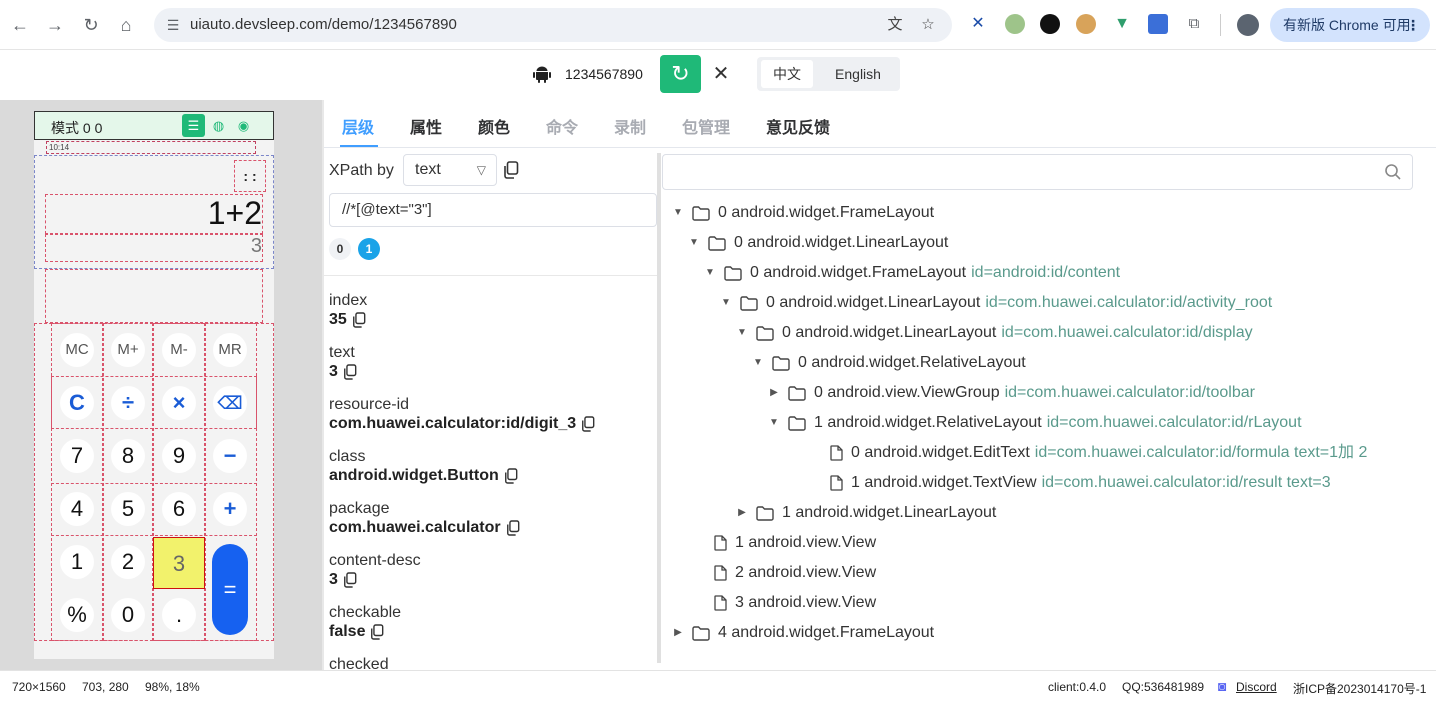  Describe the element at coordinates (802, 213) in the screenshot. I see `tree-node: ▼ 0 android.widget.FrameLayout` at that location.